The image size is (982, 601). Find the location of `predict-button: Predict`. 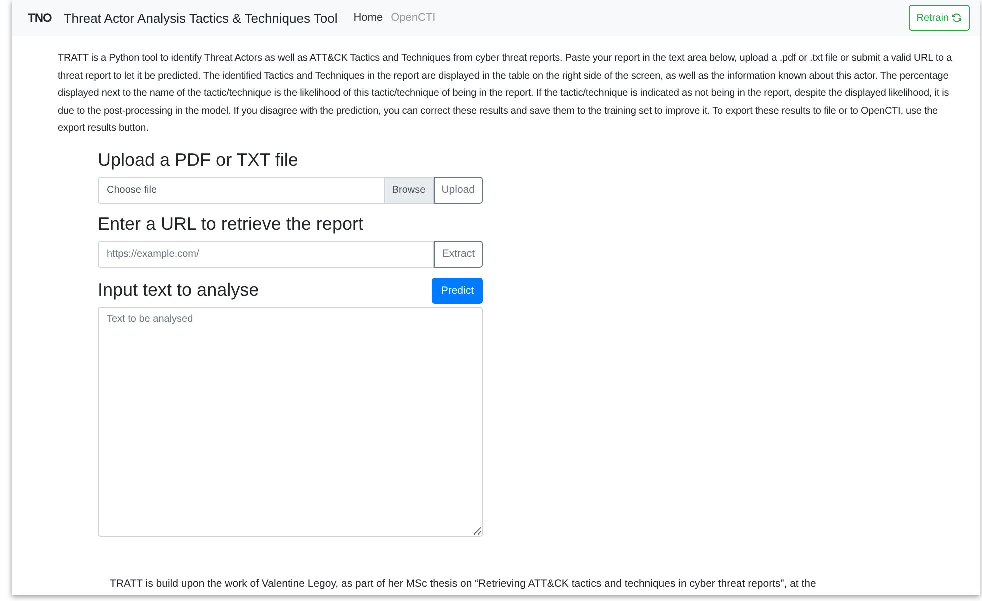

predict-button: Predict is located at coordinates (457, 291).